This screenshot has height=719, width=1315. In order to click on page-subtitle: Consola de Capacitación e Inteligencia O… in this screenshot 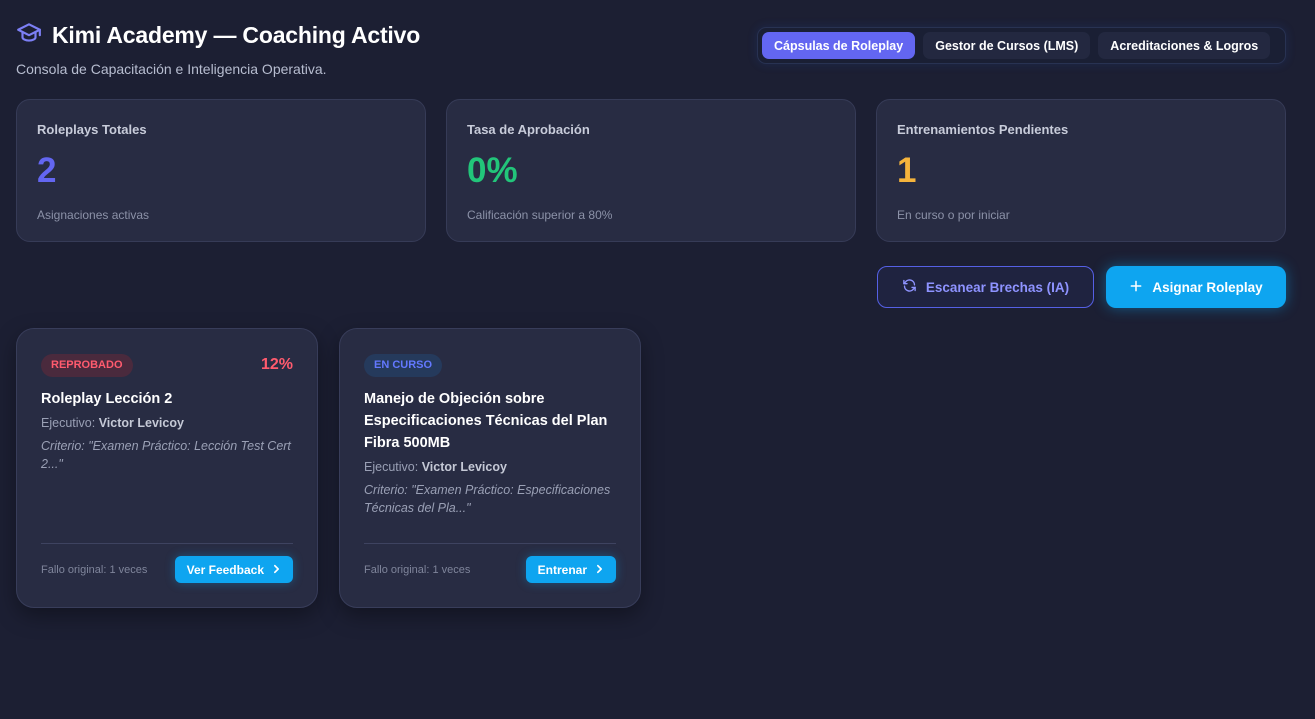, I will do `click(171, 69)`.